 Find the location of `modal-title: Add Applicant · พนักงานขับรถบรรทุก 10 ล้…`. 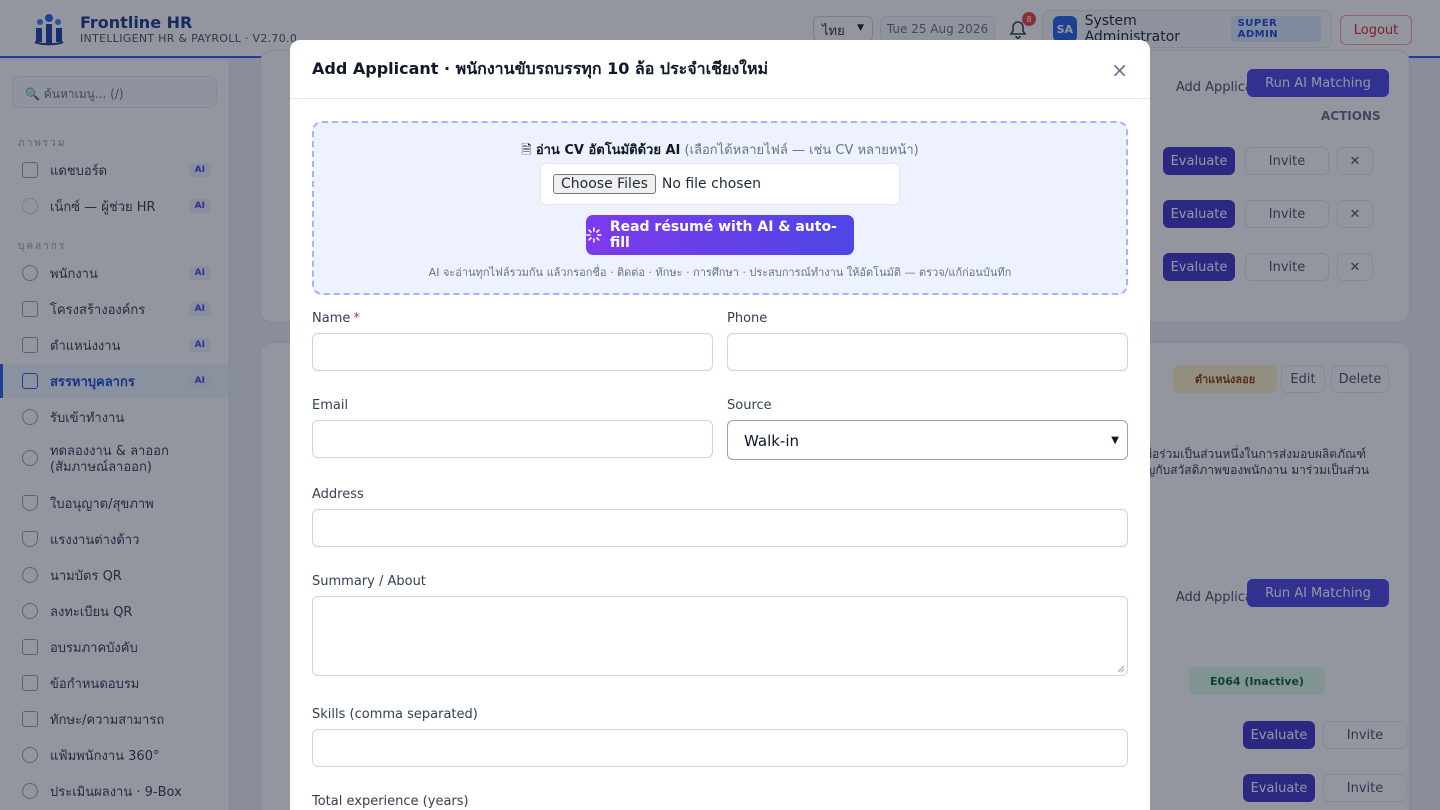

modal-title: Add Applicant · พนักงานขับรถบรรทุก 10 ล้… is located at coordinates (540, 68).